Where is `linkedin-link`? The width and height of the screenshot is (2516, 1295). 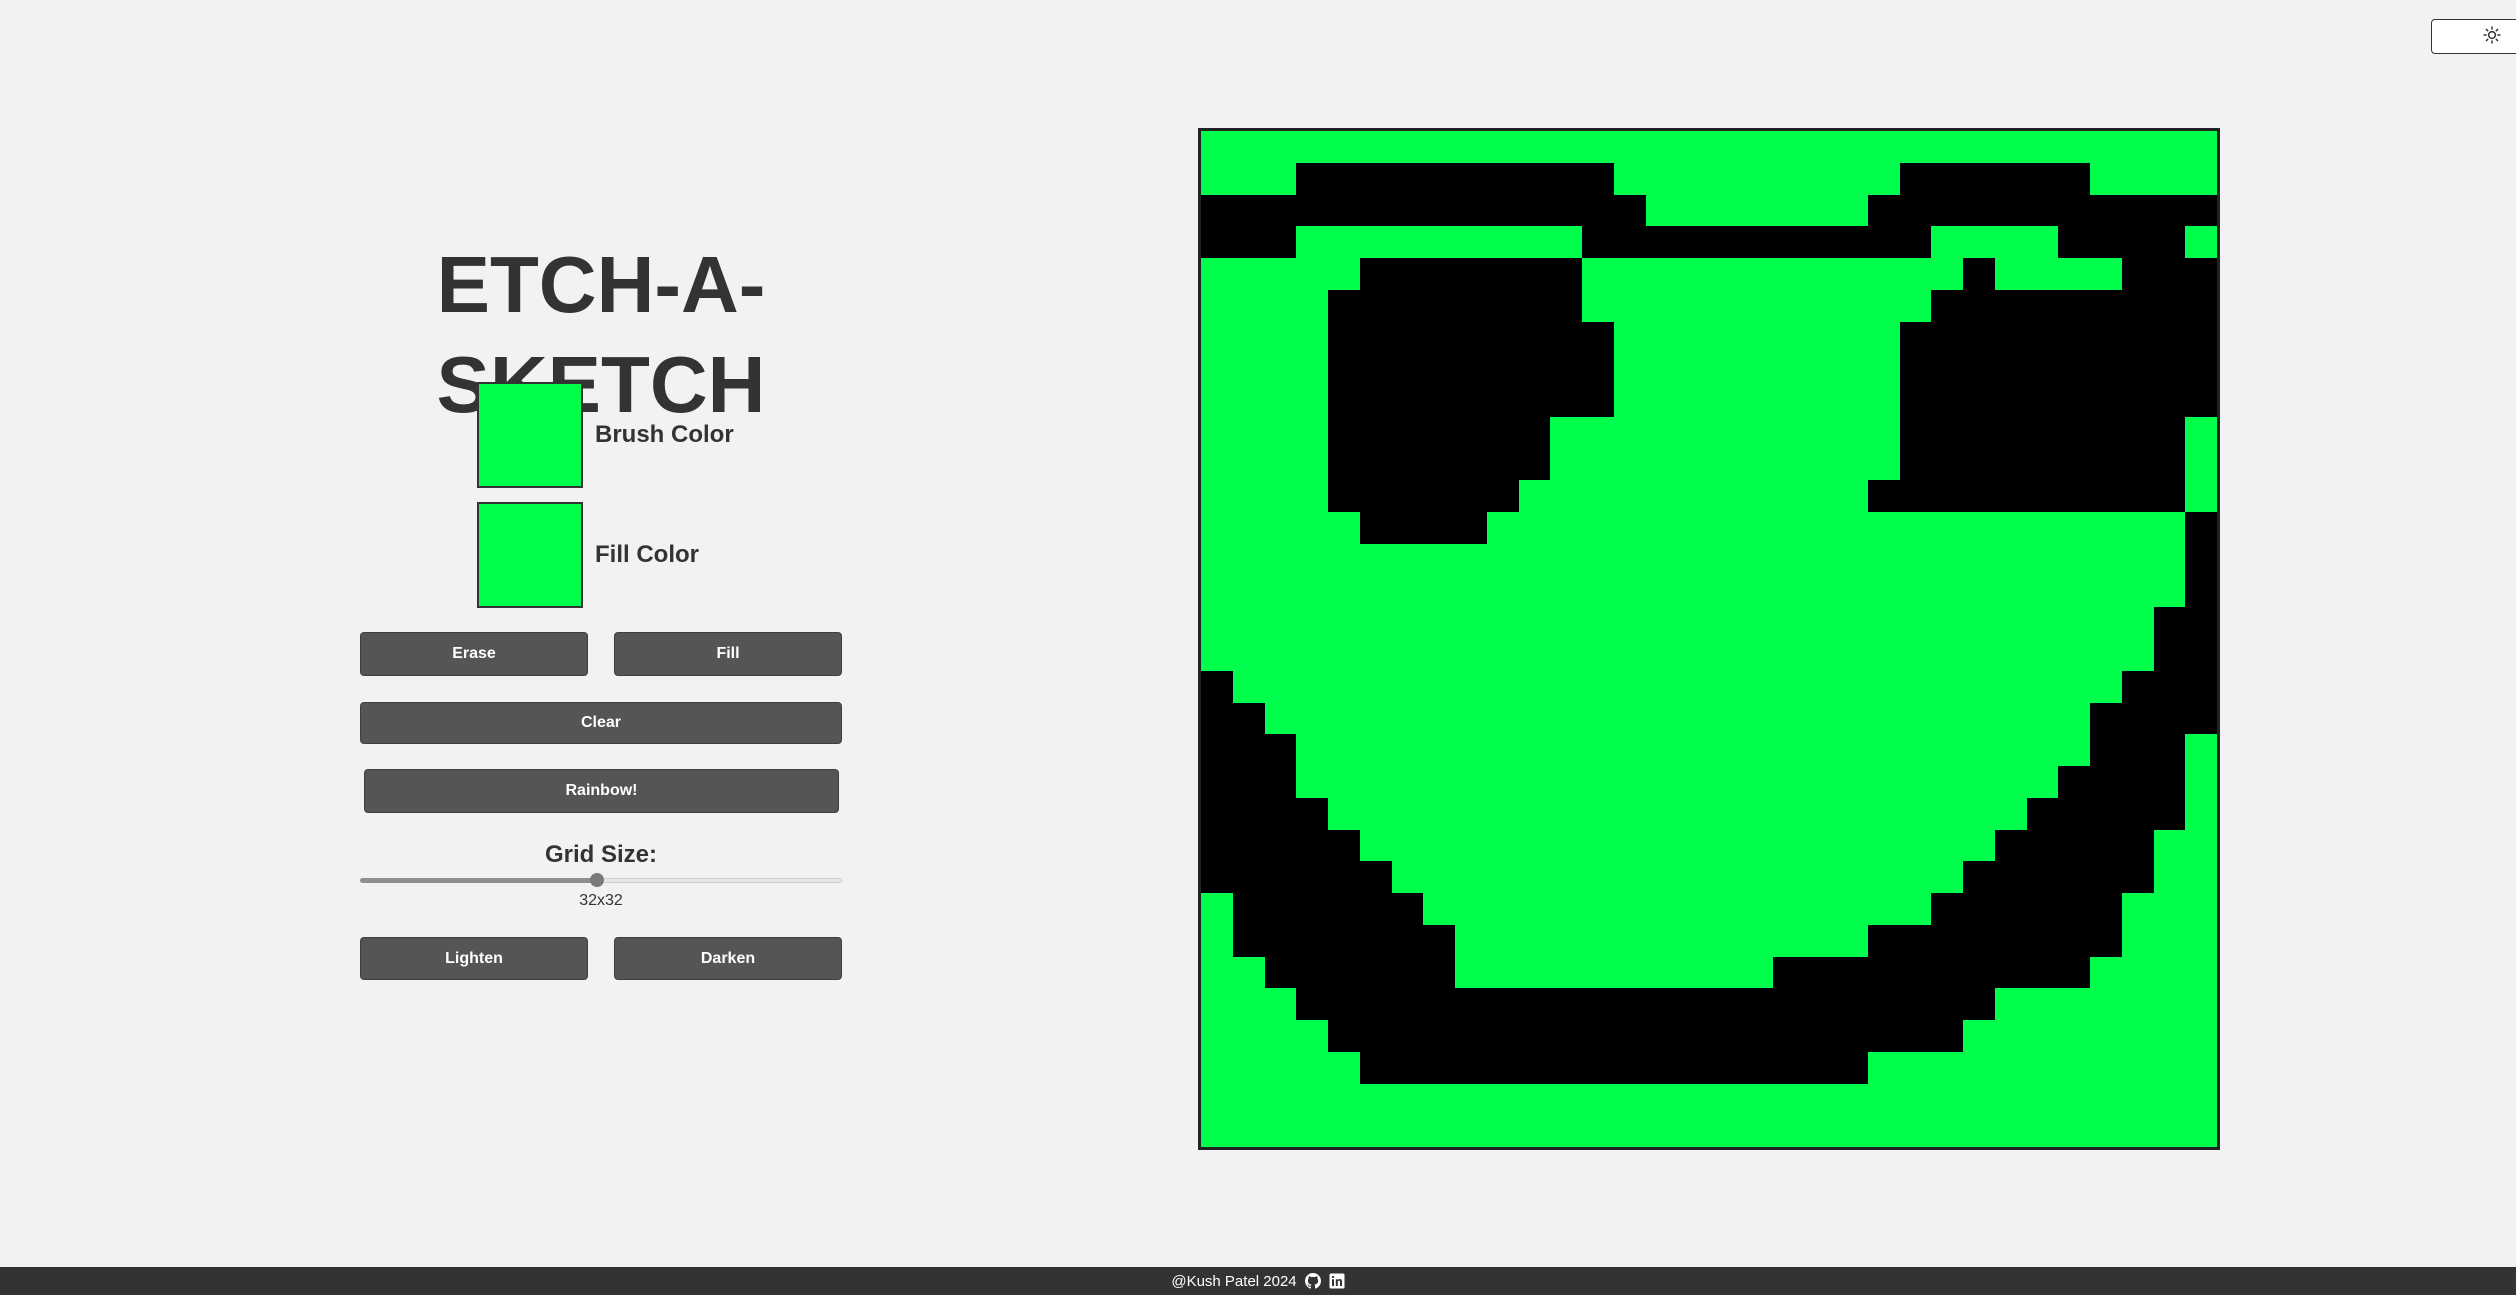 linkedin-link is located at coordinates (1337, 1281).